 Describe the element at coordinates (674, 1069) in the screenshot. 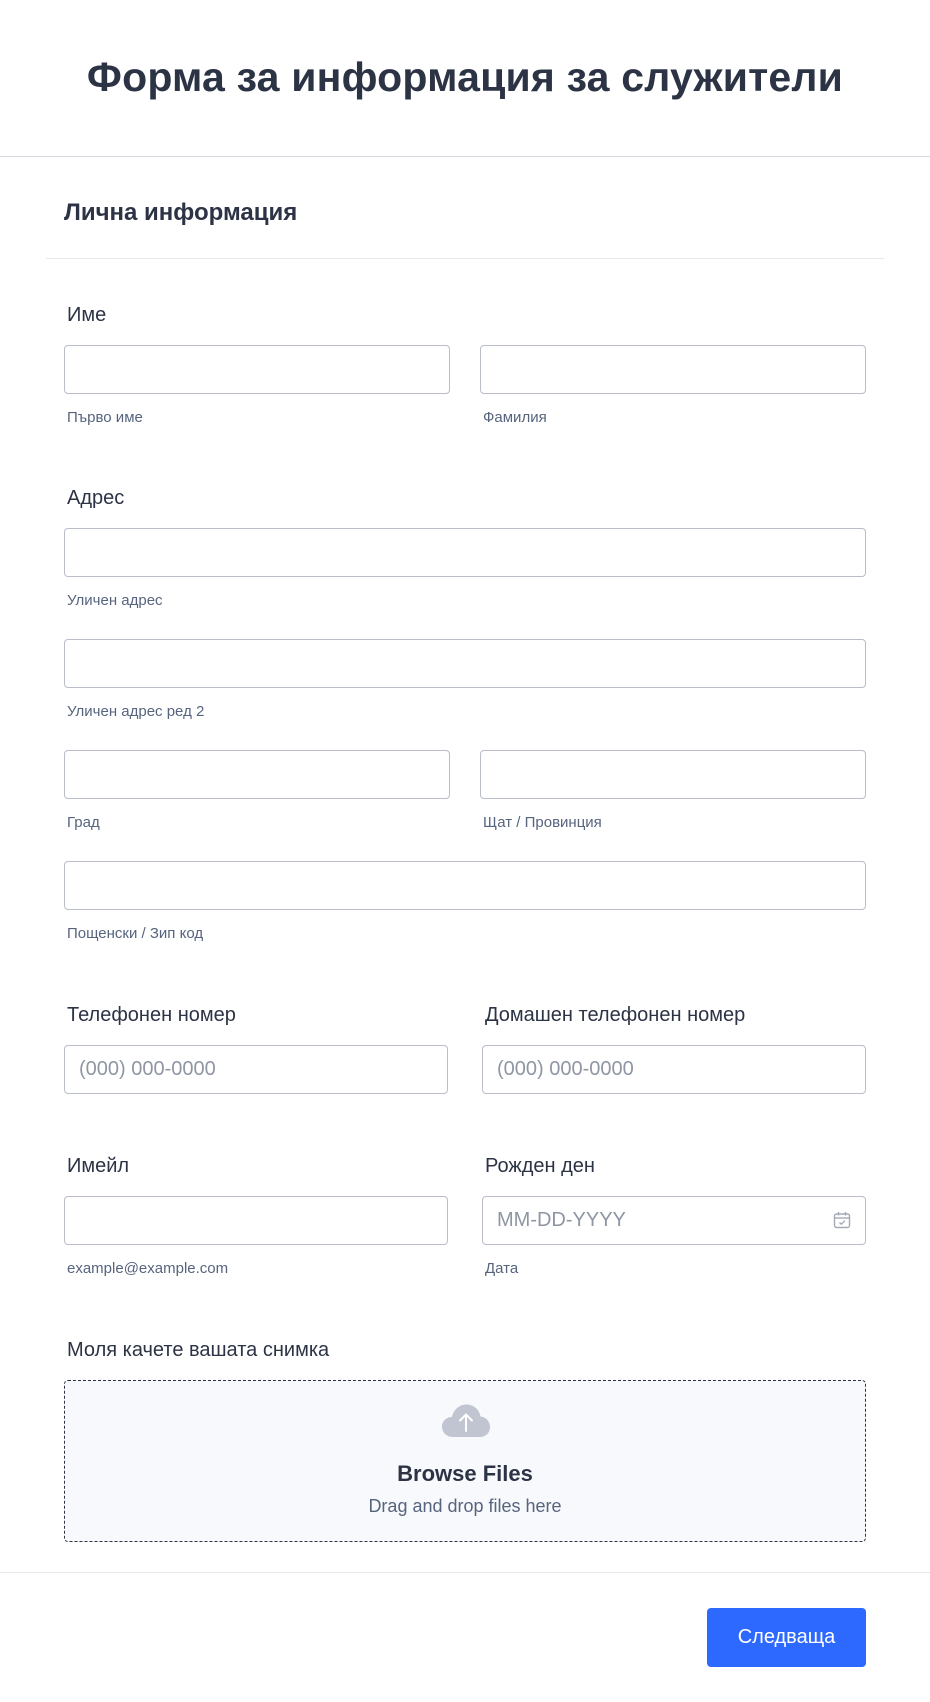

I see `home-phone-input: (000) 000-0000` at that location.